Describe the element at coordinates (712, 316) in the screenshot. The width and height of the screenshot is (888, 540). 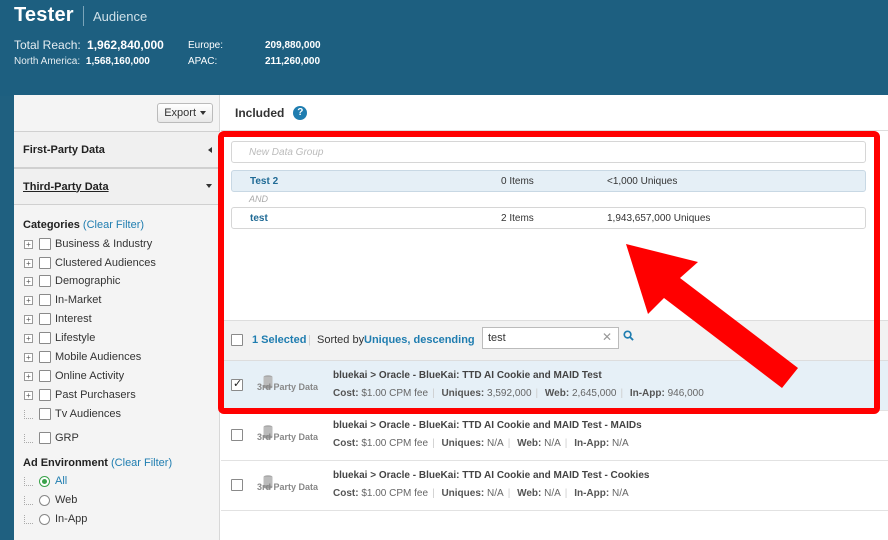
I see `annotation-arrow-icon` at that location.